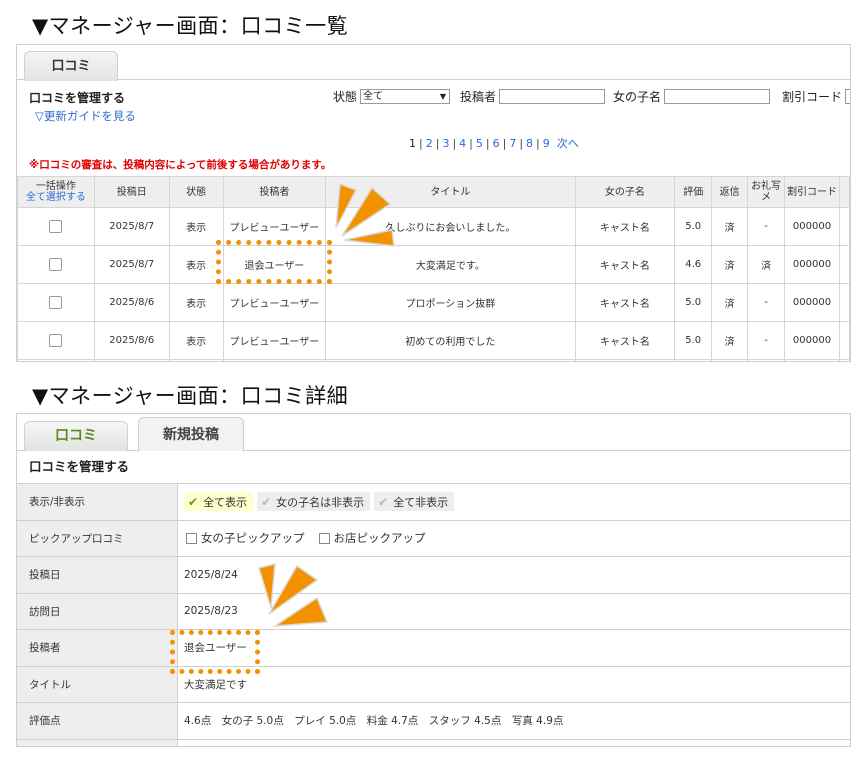  I want to click on hide-girl-name-option: ✔ 女の子名は非表示, so click(314, 502).